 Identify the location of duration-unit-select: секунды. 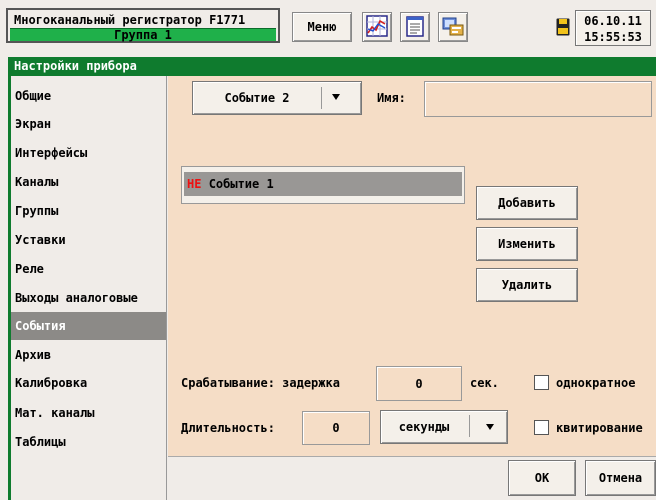
(444, 427).